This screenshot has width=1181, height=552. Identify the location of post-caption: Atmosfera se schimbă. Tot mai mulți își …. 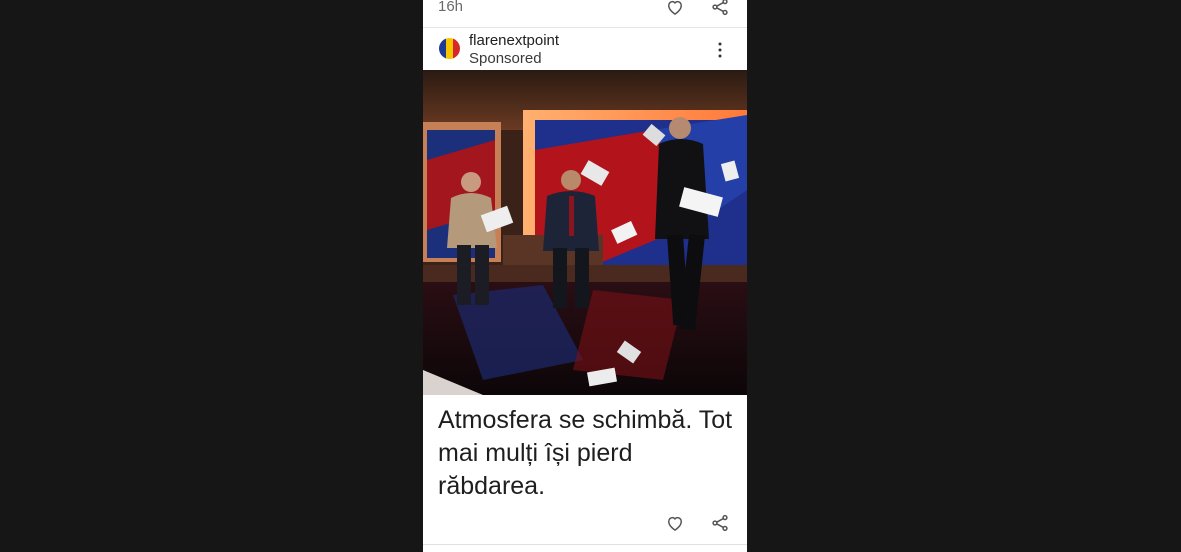
(585, 453).